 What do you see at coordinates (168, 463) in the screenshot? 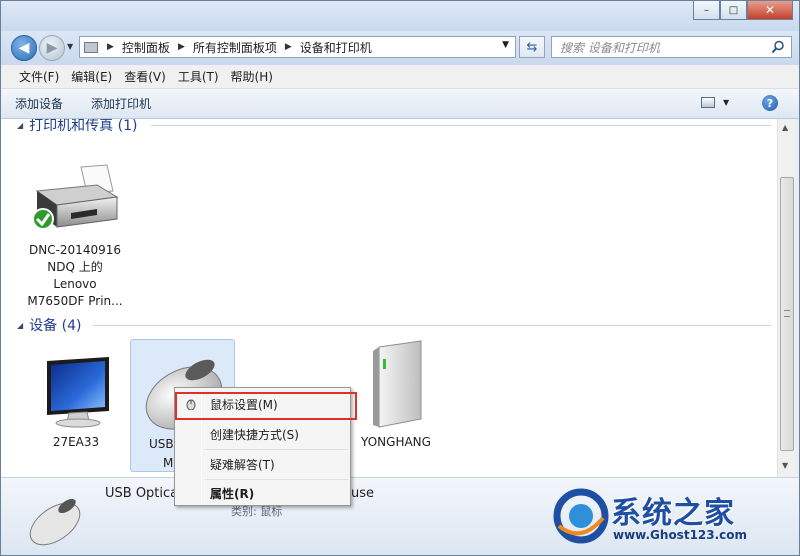
I see `mouse-label-line2: M` at bounding box center [168, 463].